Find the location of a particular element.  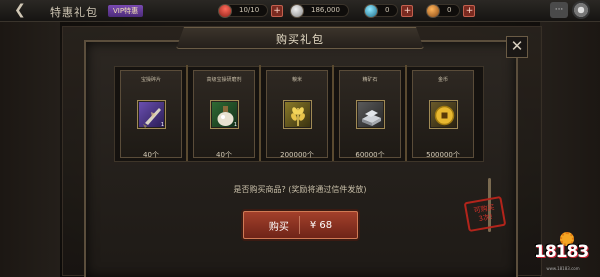

chat-icon: ··· is located at coordinates (559, 10).